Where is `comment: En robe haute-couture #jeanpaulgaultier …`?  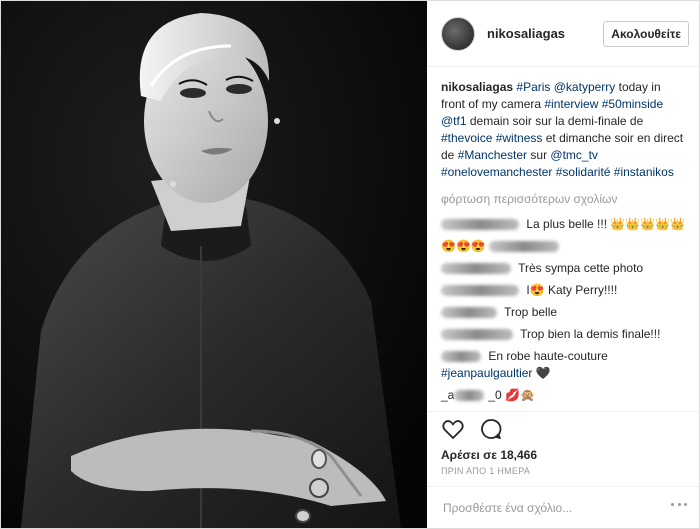
comment: En robe haute-couture #jeanpaulgaultier … is located at coordinates (563, 365).